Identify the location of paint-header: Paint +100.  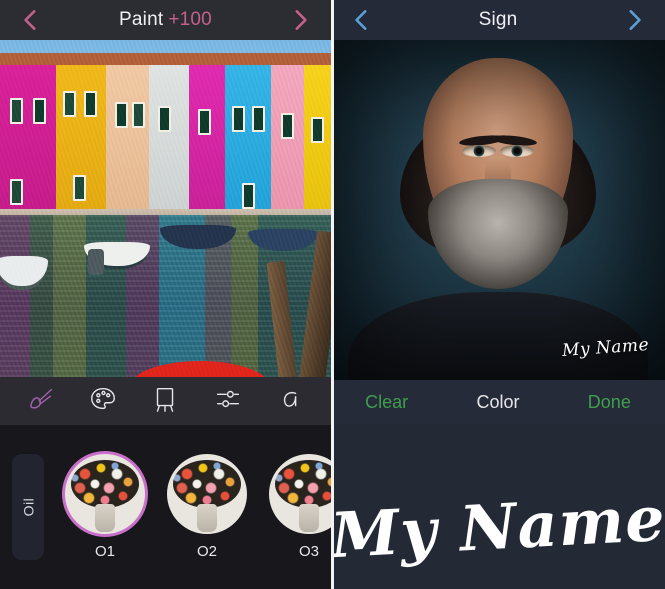
(165, 20).